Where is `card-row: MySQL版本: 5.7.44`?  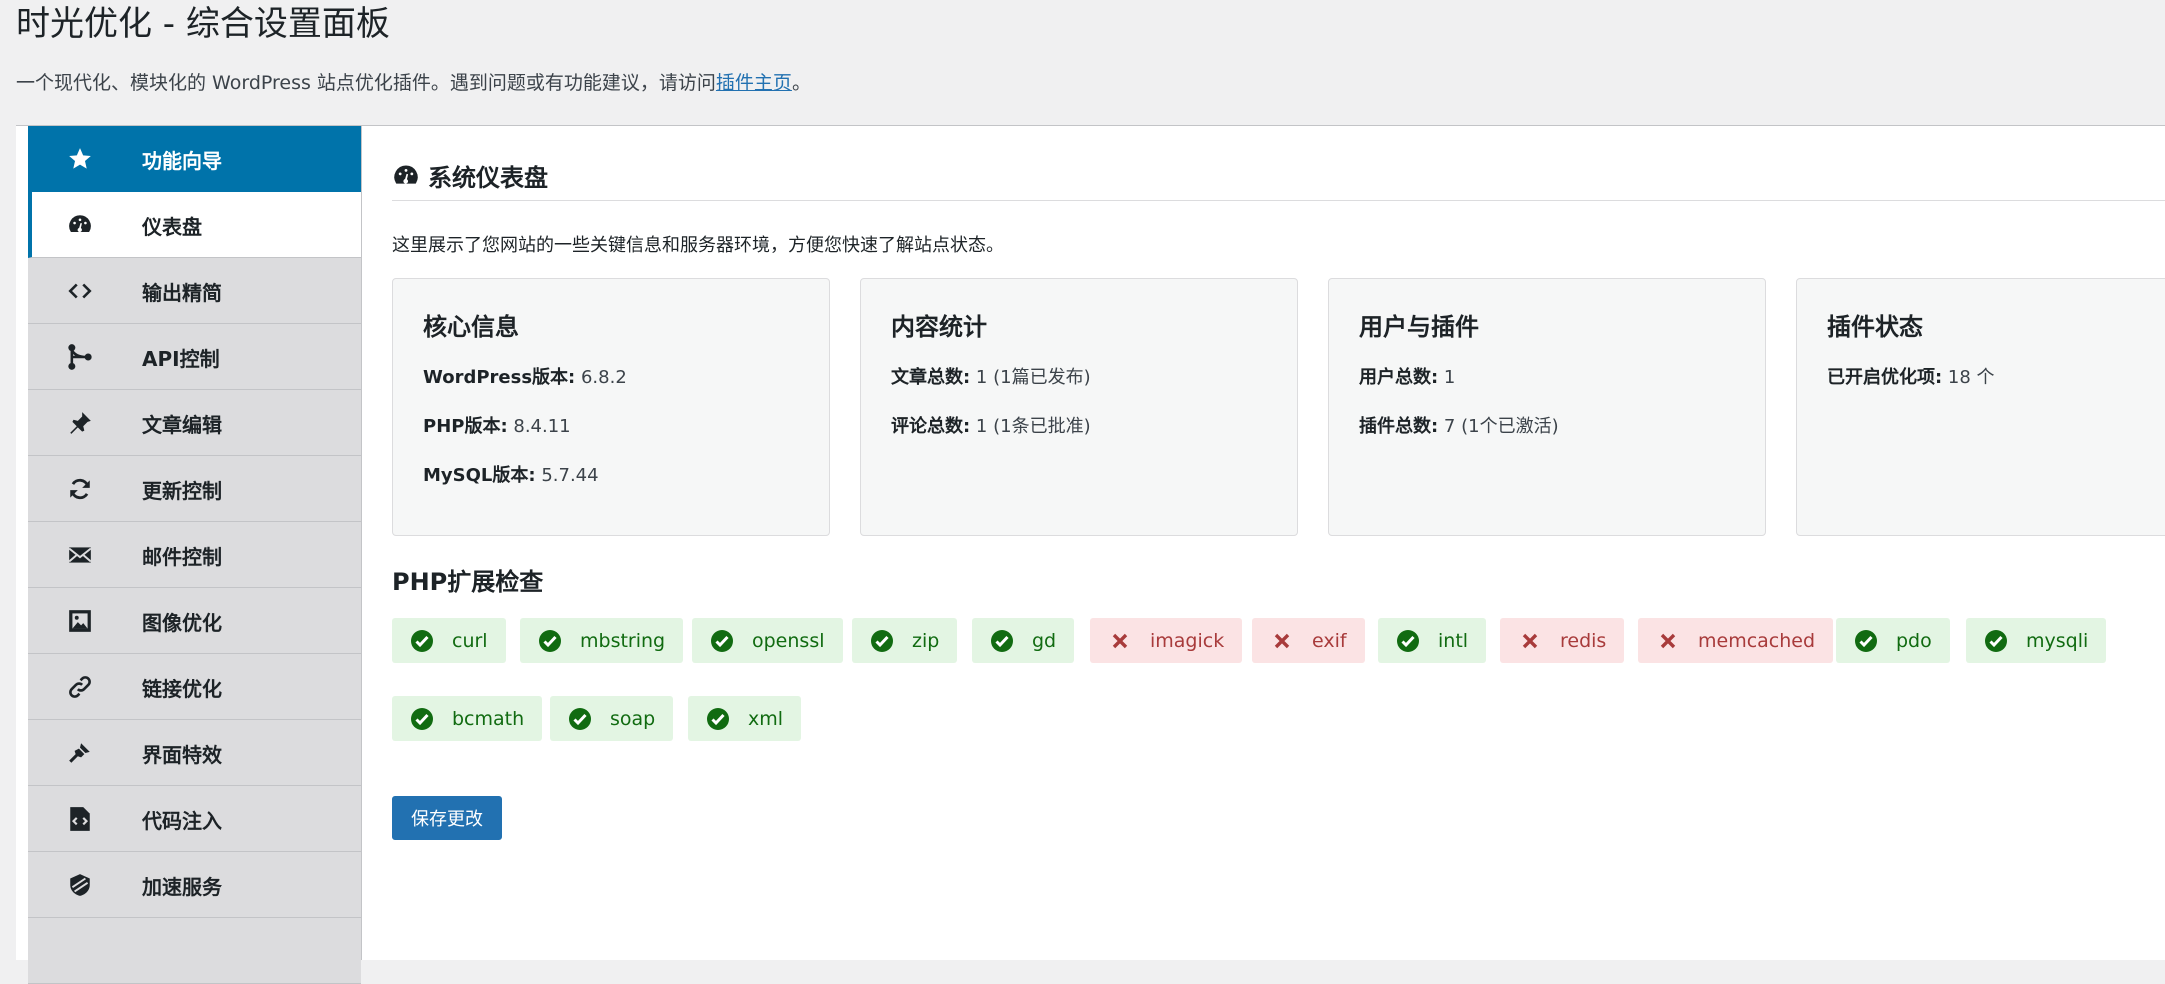
card-row: MySQL版本: 5.7.44 is located at coordinates (511, 474).